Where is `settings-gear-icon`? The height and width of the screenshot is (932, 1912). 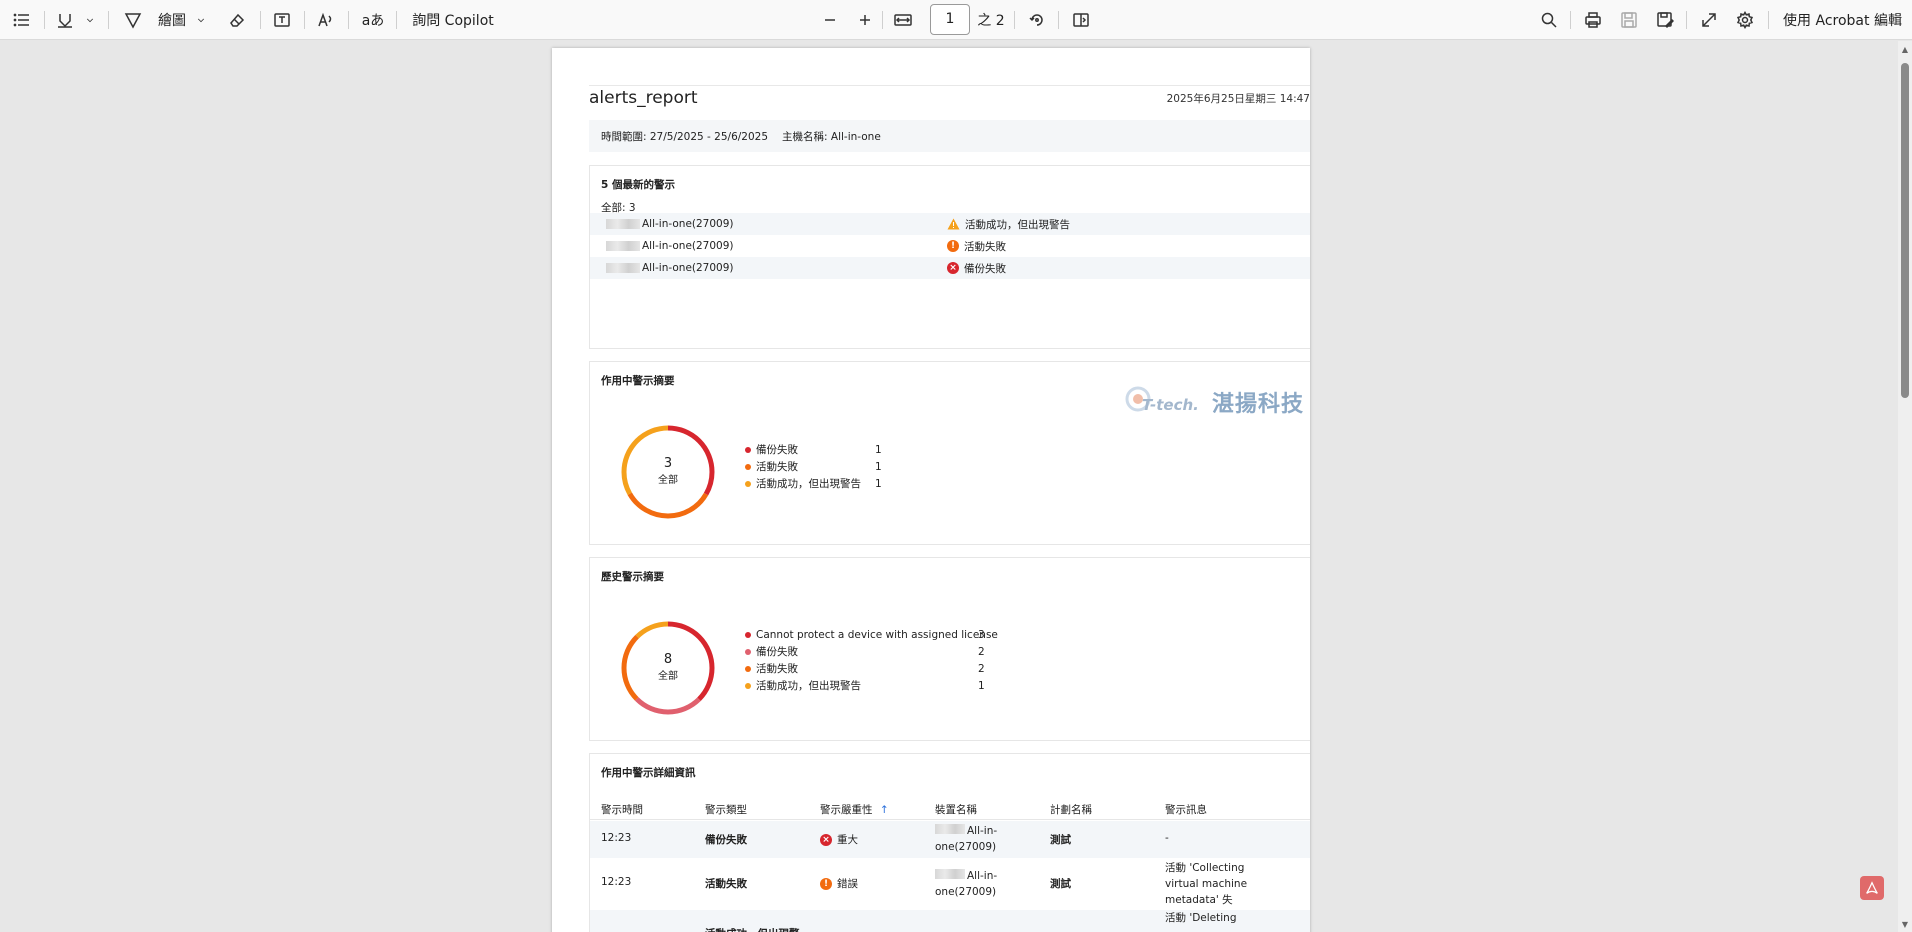 settings-gear-icon is located at coordinates (1745, 20).